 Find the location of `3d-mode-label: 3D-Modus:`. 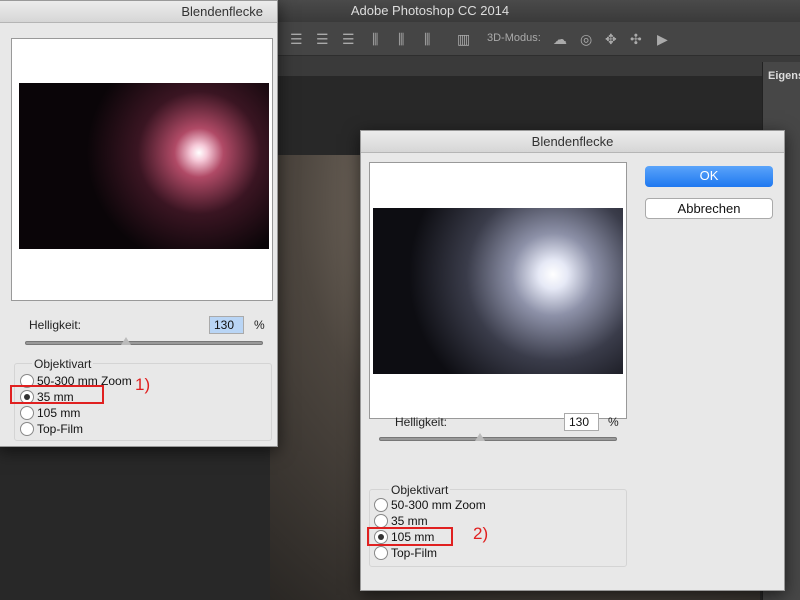

3d-mode-label: 3D-Modus: is located at coordinates (514, 38).